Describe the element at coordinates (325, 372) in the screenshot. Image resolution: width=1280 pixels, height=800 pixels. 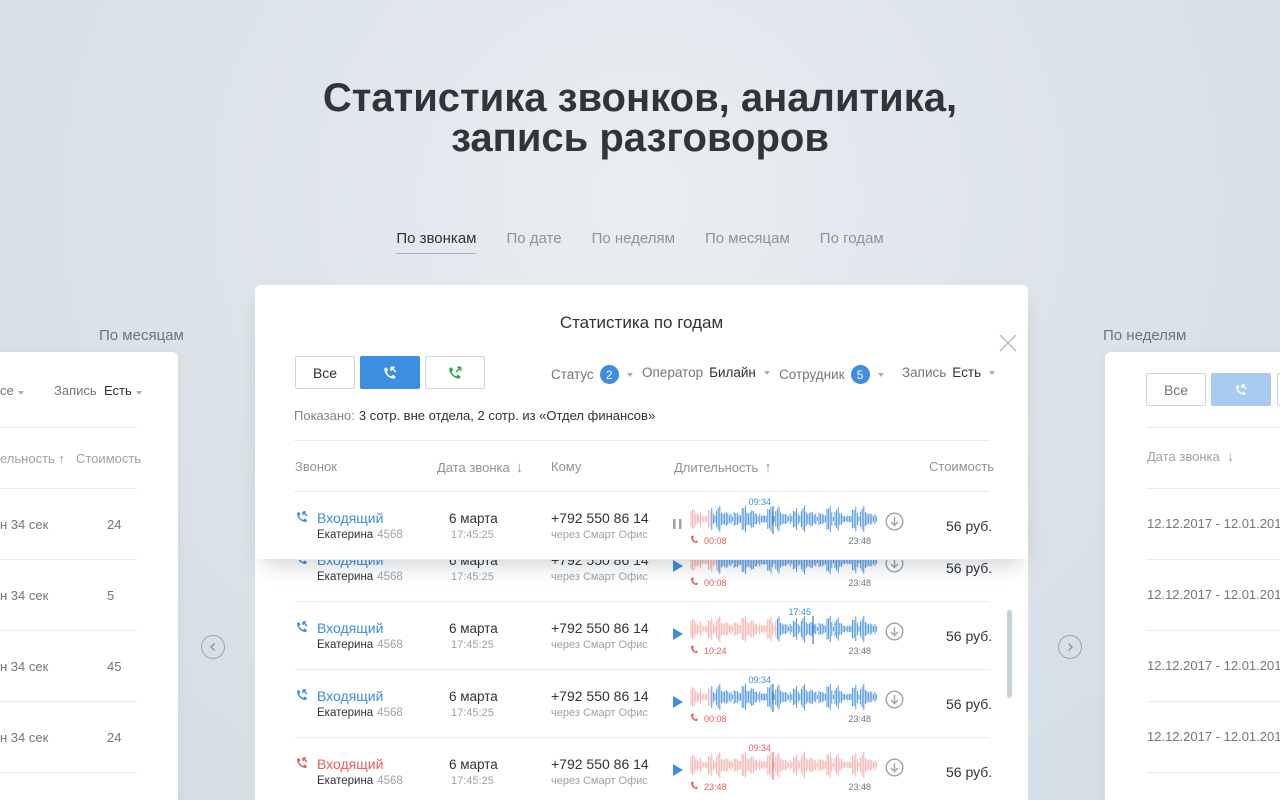
I see `filter-all-button: Все` at that location.